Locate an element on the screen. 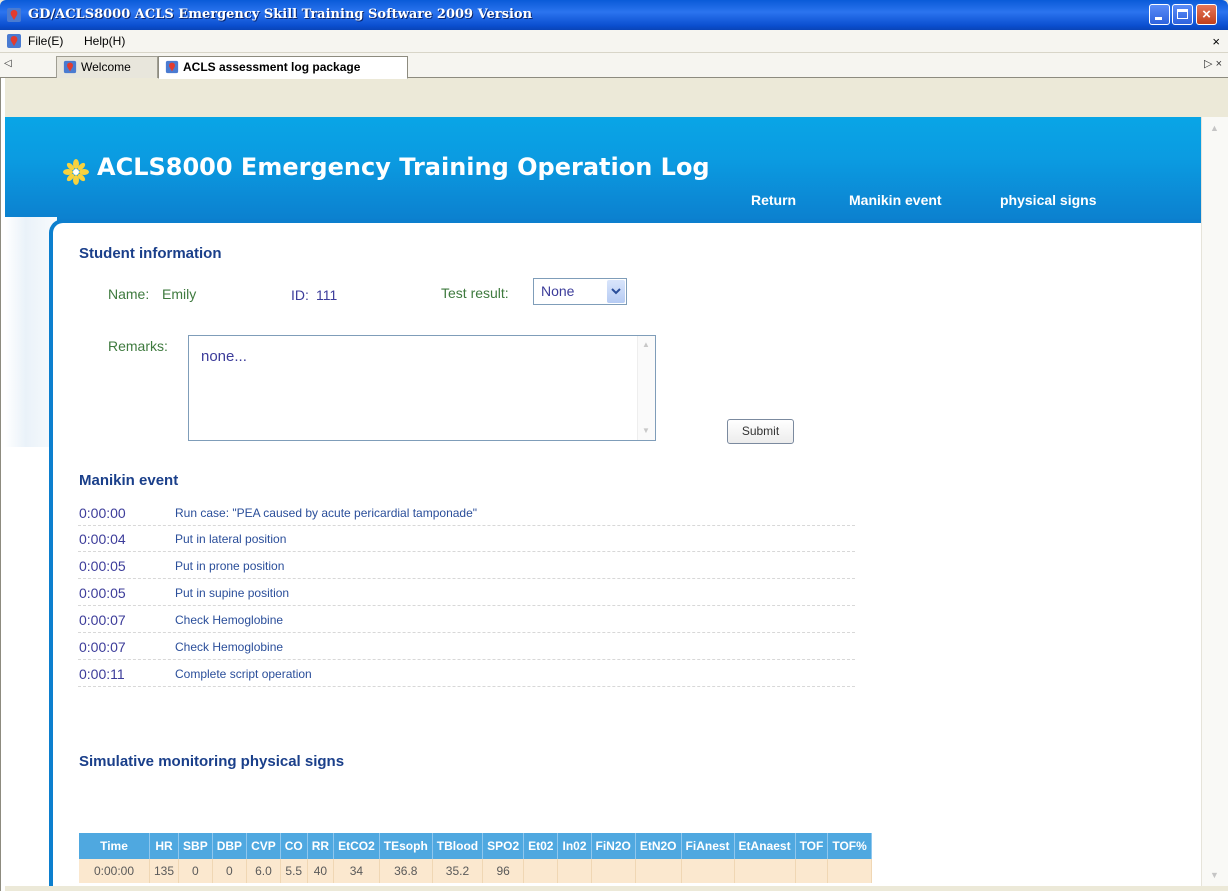  tab-acls-log: ACLS assessment log package is located at coordinates (283, 67).